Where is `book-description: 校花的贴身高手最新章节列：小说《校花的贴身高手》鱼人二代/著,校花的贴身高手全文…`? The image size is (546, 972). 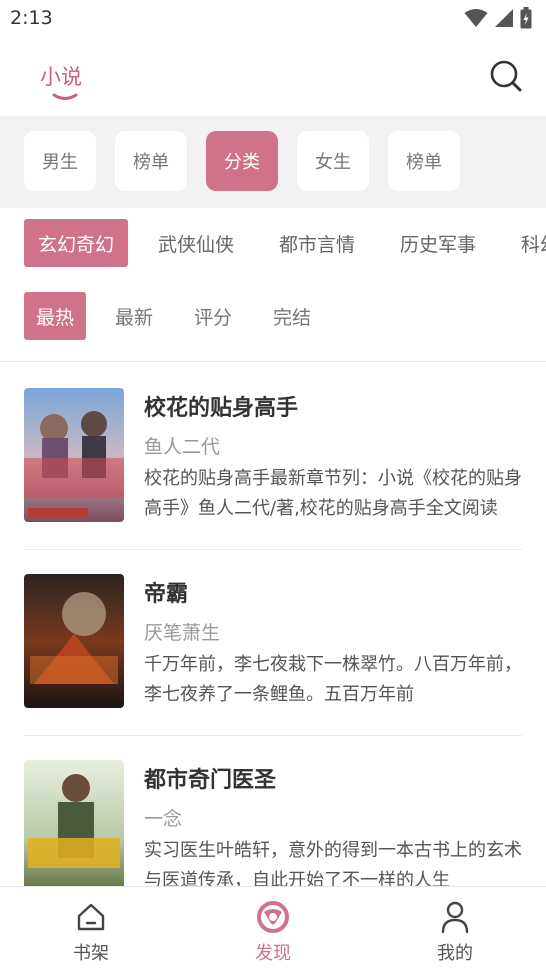
book-description: 校花的贴身高手最新章节列：小说《校花的贴身高手》鱼人二代/著,校花的贴身高手全文… is located at coordinates (333, 493).